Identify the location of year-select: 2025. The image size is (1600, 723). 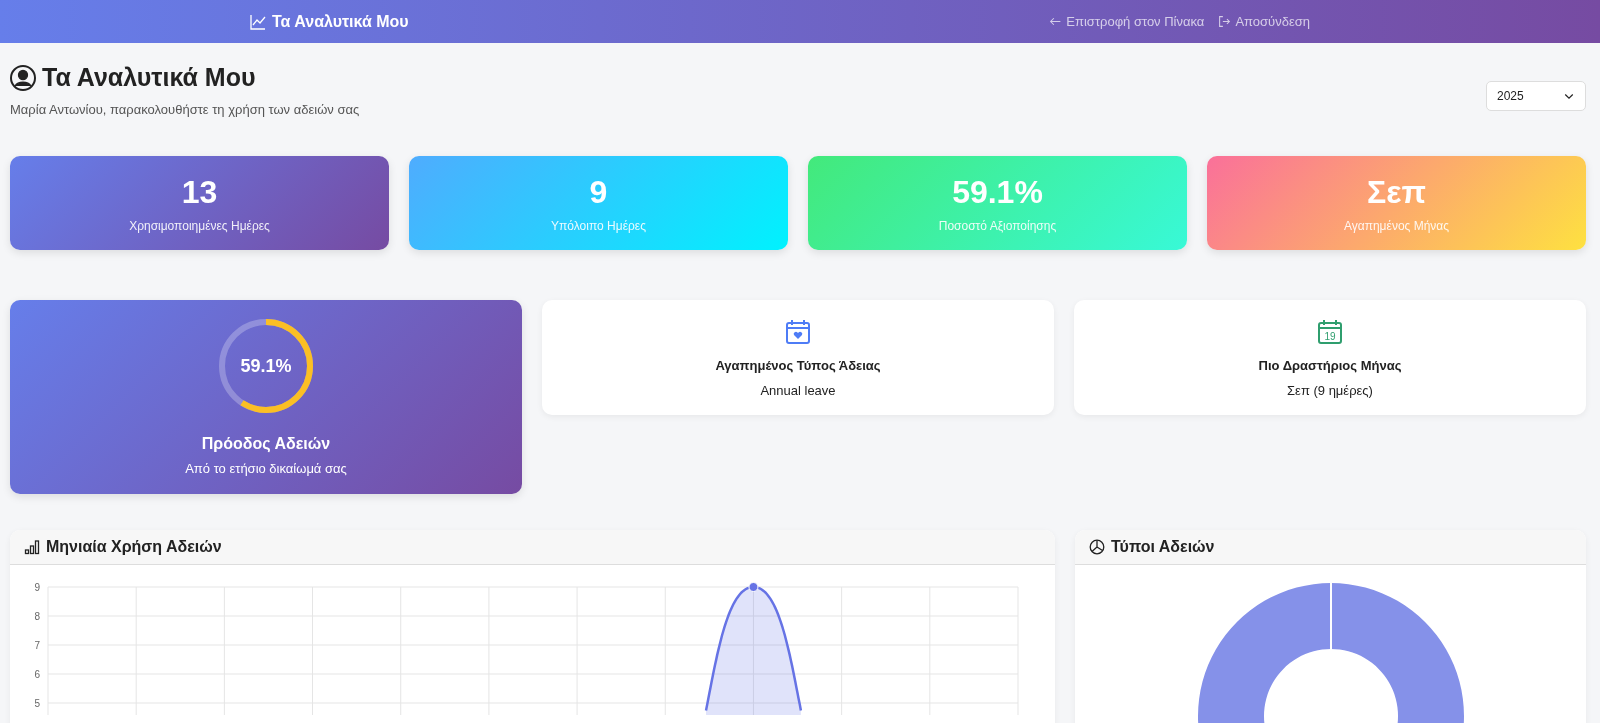
(1536, 96).